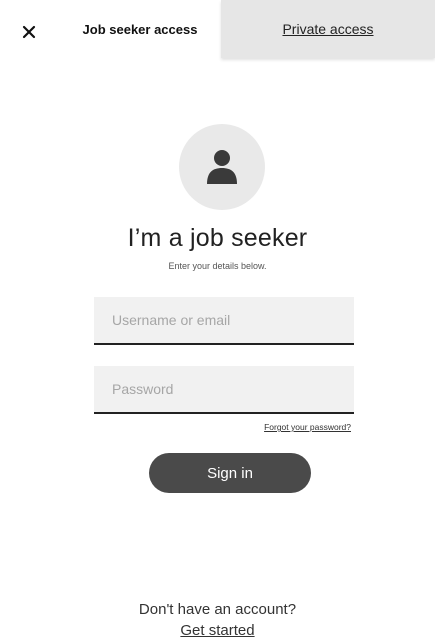  I want to click on page-title: I’m a job seeker, so click(217, 238).